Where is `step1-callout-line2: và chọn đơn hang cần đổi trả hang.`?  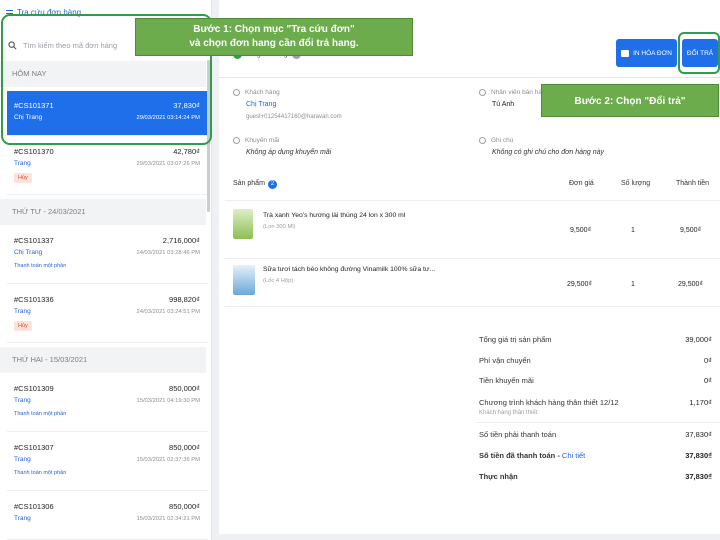 step1-callout-line2: và chọn đơn hang cần đổi trả hang. is located at coordinates (274, 43).